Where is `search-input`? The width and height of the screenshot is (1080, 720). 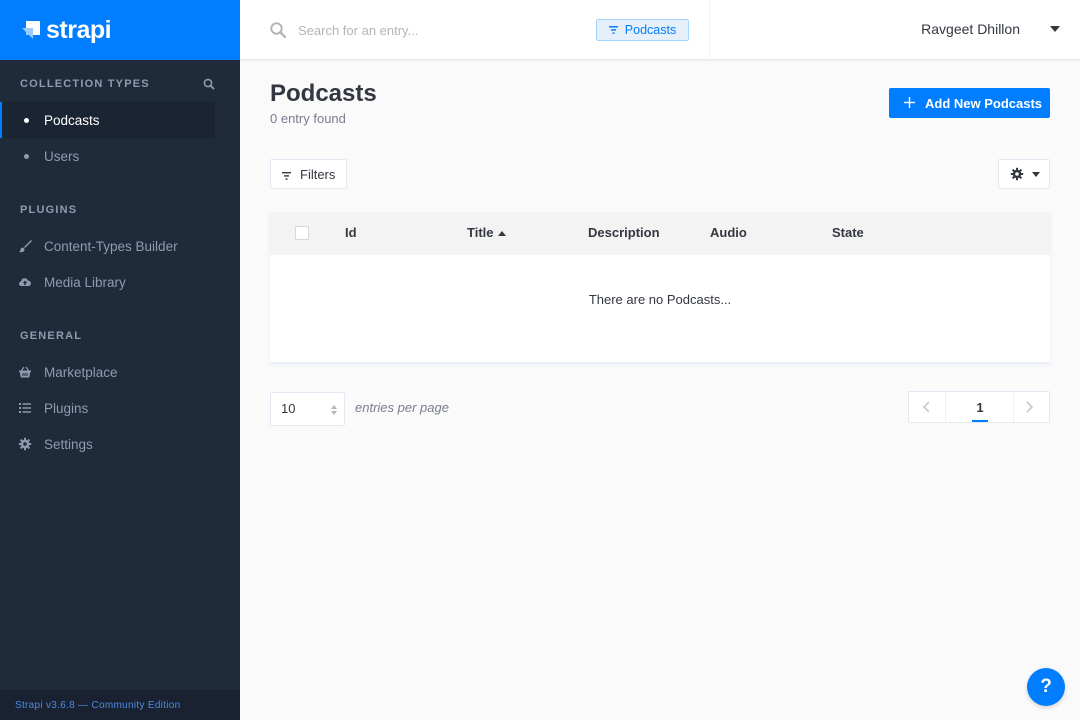
search-input is located at coordinates (443, 30).